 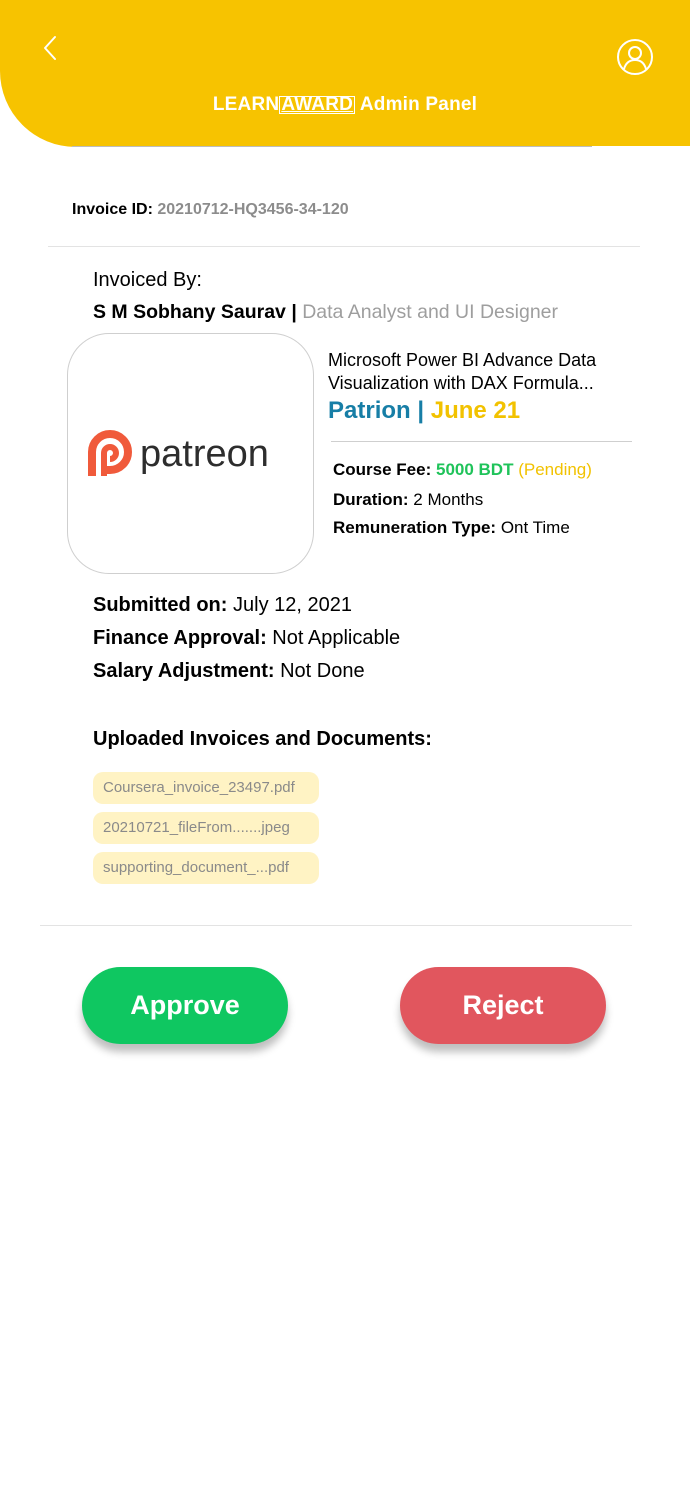 What do you see at coordinates (112, 209) in the screenshot?
I see `invoice-id-label: Invoice ID:` at bounding box center [112, 209].